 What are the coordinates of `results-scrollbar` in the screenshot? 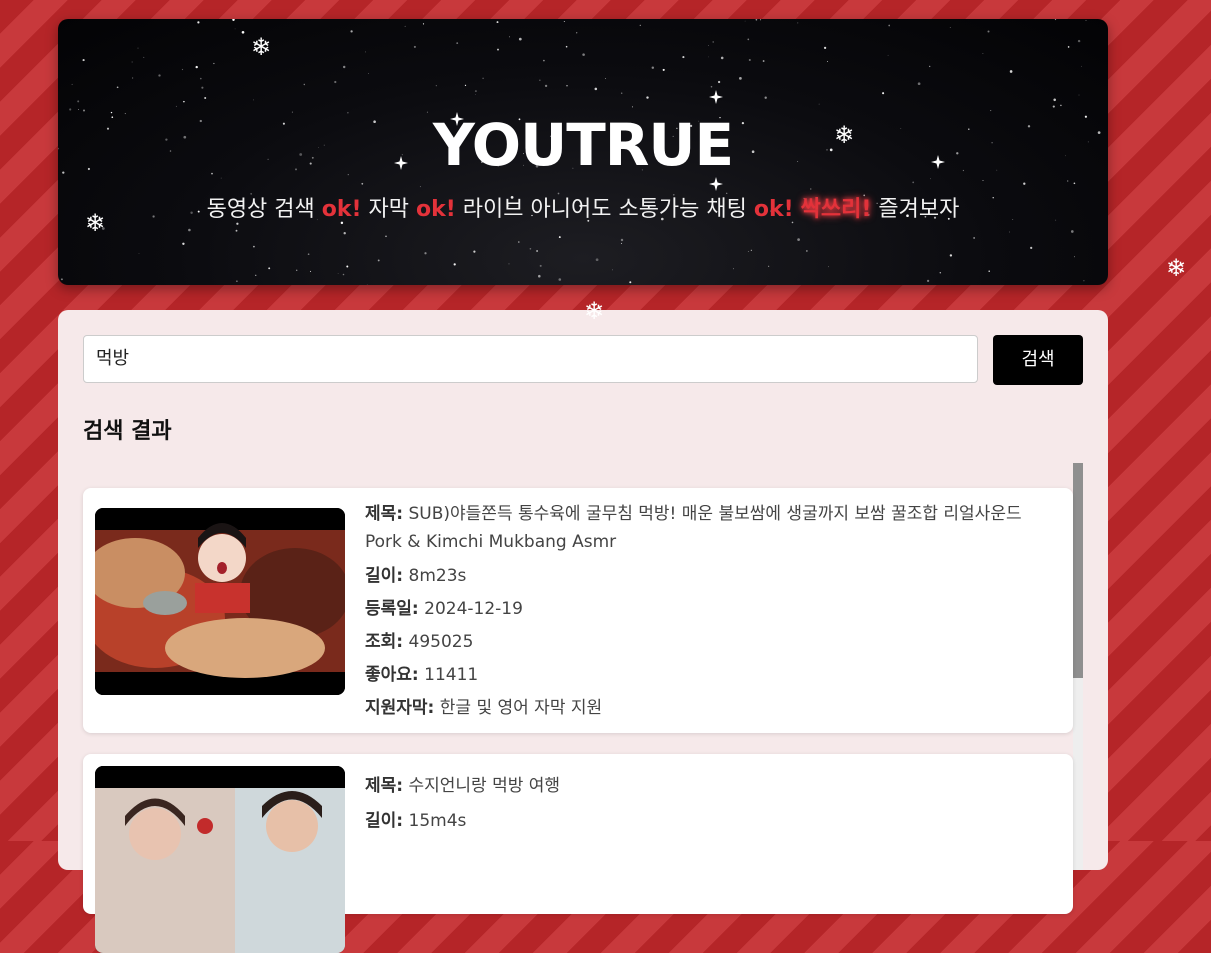 It's located at (1078, 666).